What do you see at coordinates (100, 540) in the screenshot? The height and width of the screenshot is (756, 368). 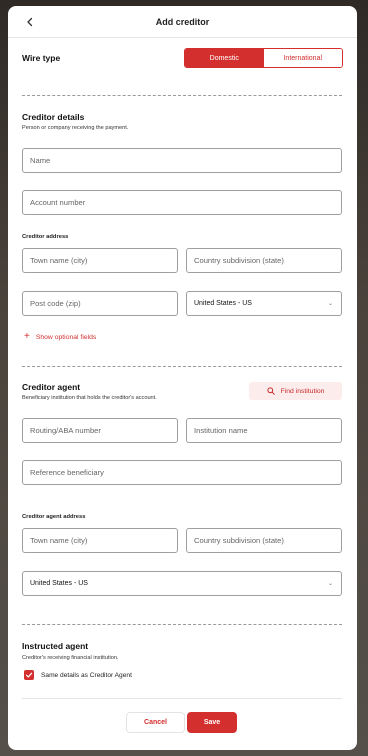 I see `agent-town-field: Town name (city)` at bounding box center [100, 540].